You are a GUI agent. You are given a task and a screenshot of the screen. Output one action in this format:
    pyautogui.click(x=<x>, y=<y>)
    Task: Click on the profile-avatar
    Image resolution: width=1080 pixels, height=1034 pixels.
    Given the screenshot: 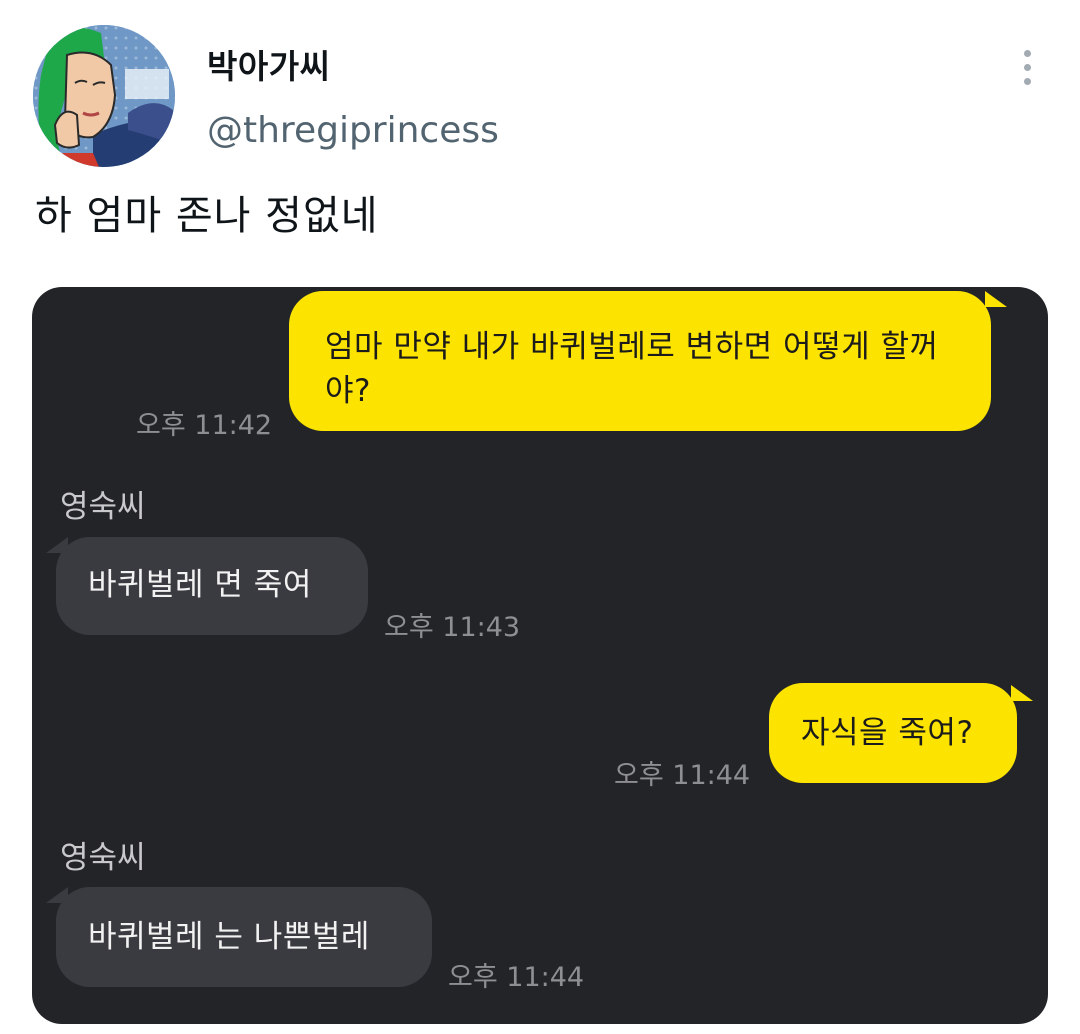 What is the action you would take?
    pyautogui.click(x=104, y=96)
    